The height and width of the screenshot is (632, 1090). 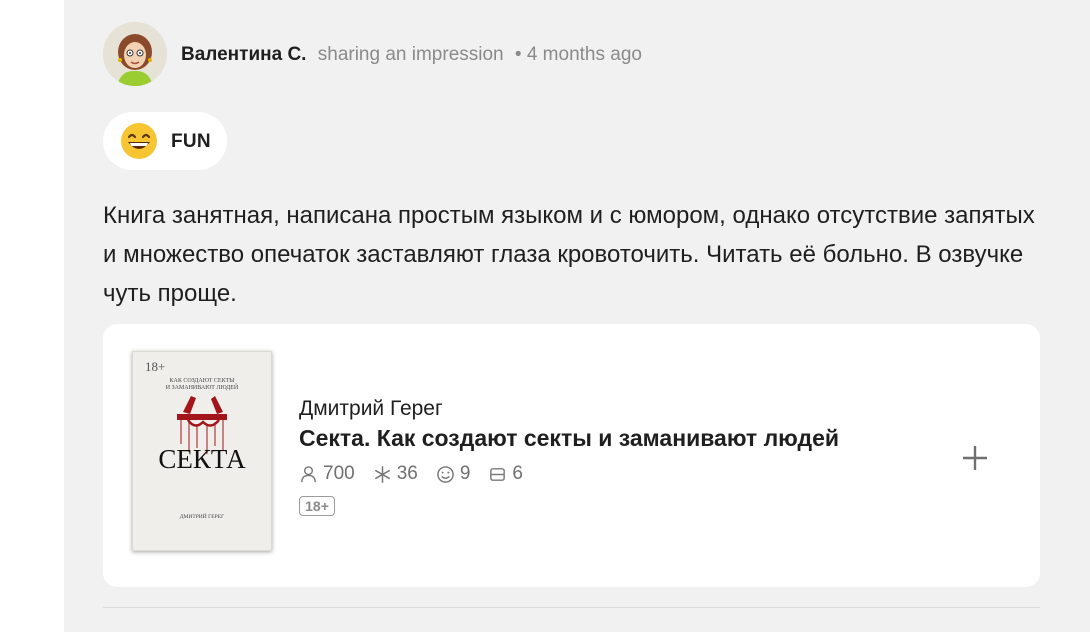 I want to click on cover-title: СЕКТА, so click(x=202, y=459).